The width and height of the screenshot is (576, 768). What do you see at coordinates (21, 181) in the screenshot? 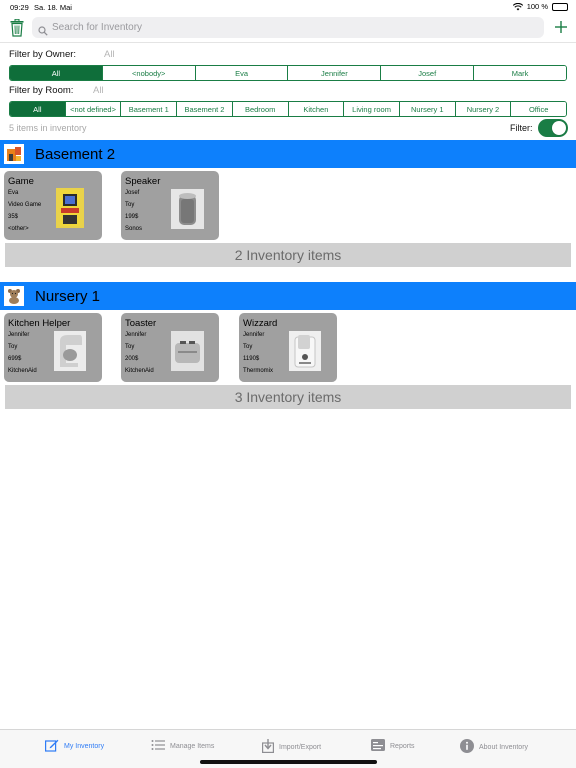
I see `item-name: Game` at bounding box center [21, 181].